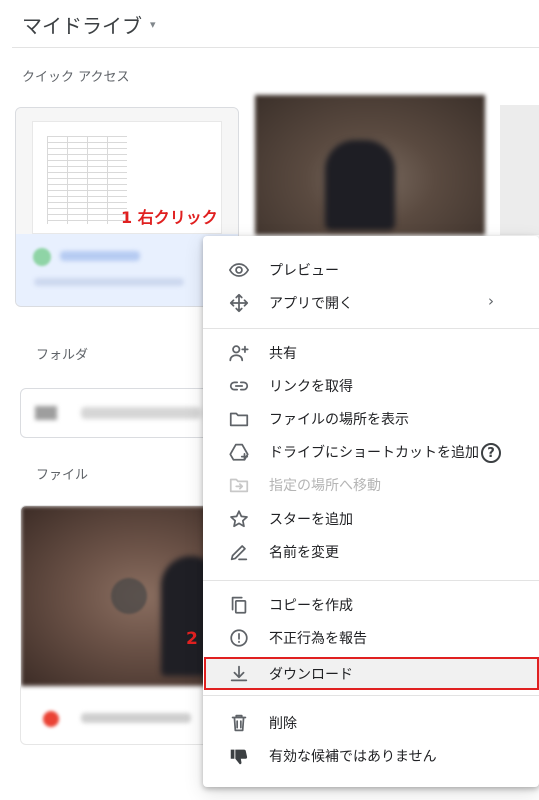 The image size is (539, 800). I want to click on person-add-icon, so click(239, 353).